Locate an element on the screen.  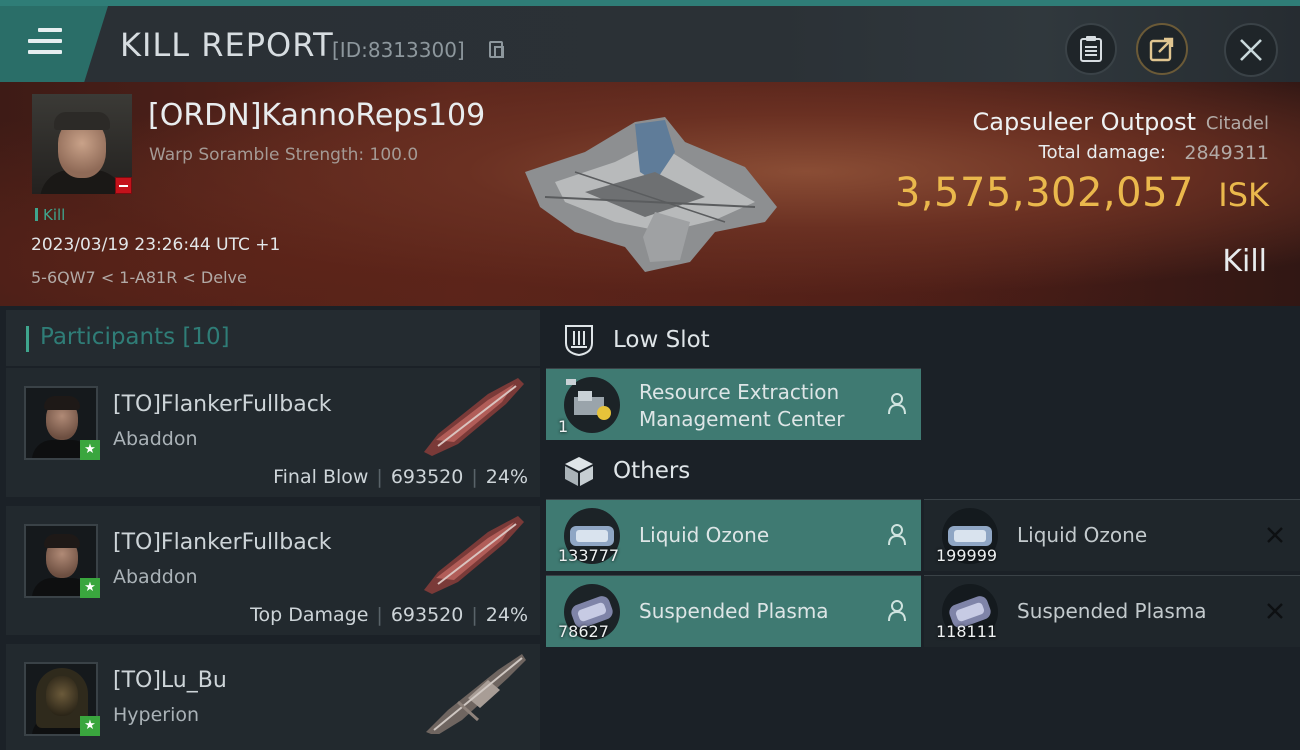
victim-subtitle: Warp Soramble Strength: 100.0 is located at coordinates (284, 155).